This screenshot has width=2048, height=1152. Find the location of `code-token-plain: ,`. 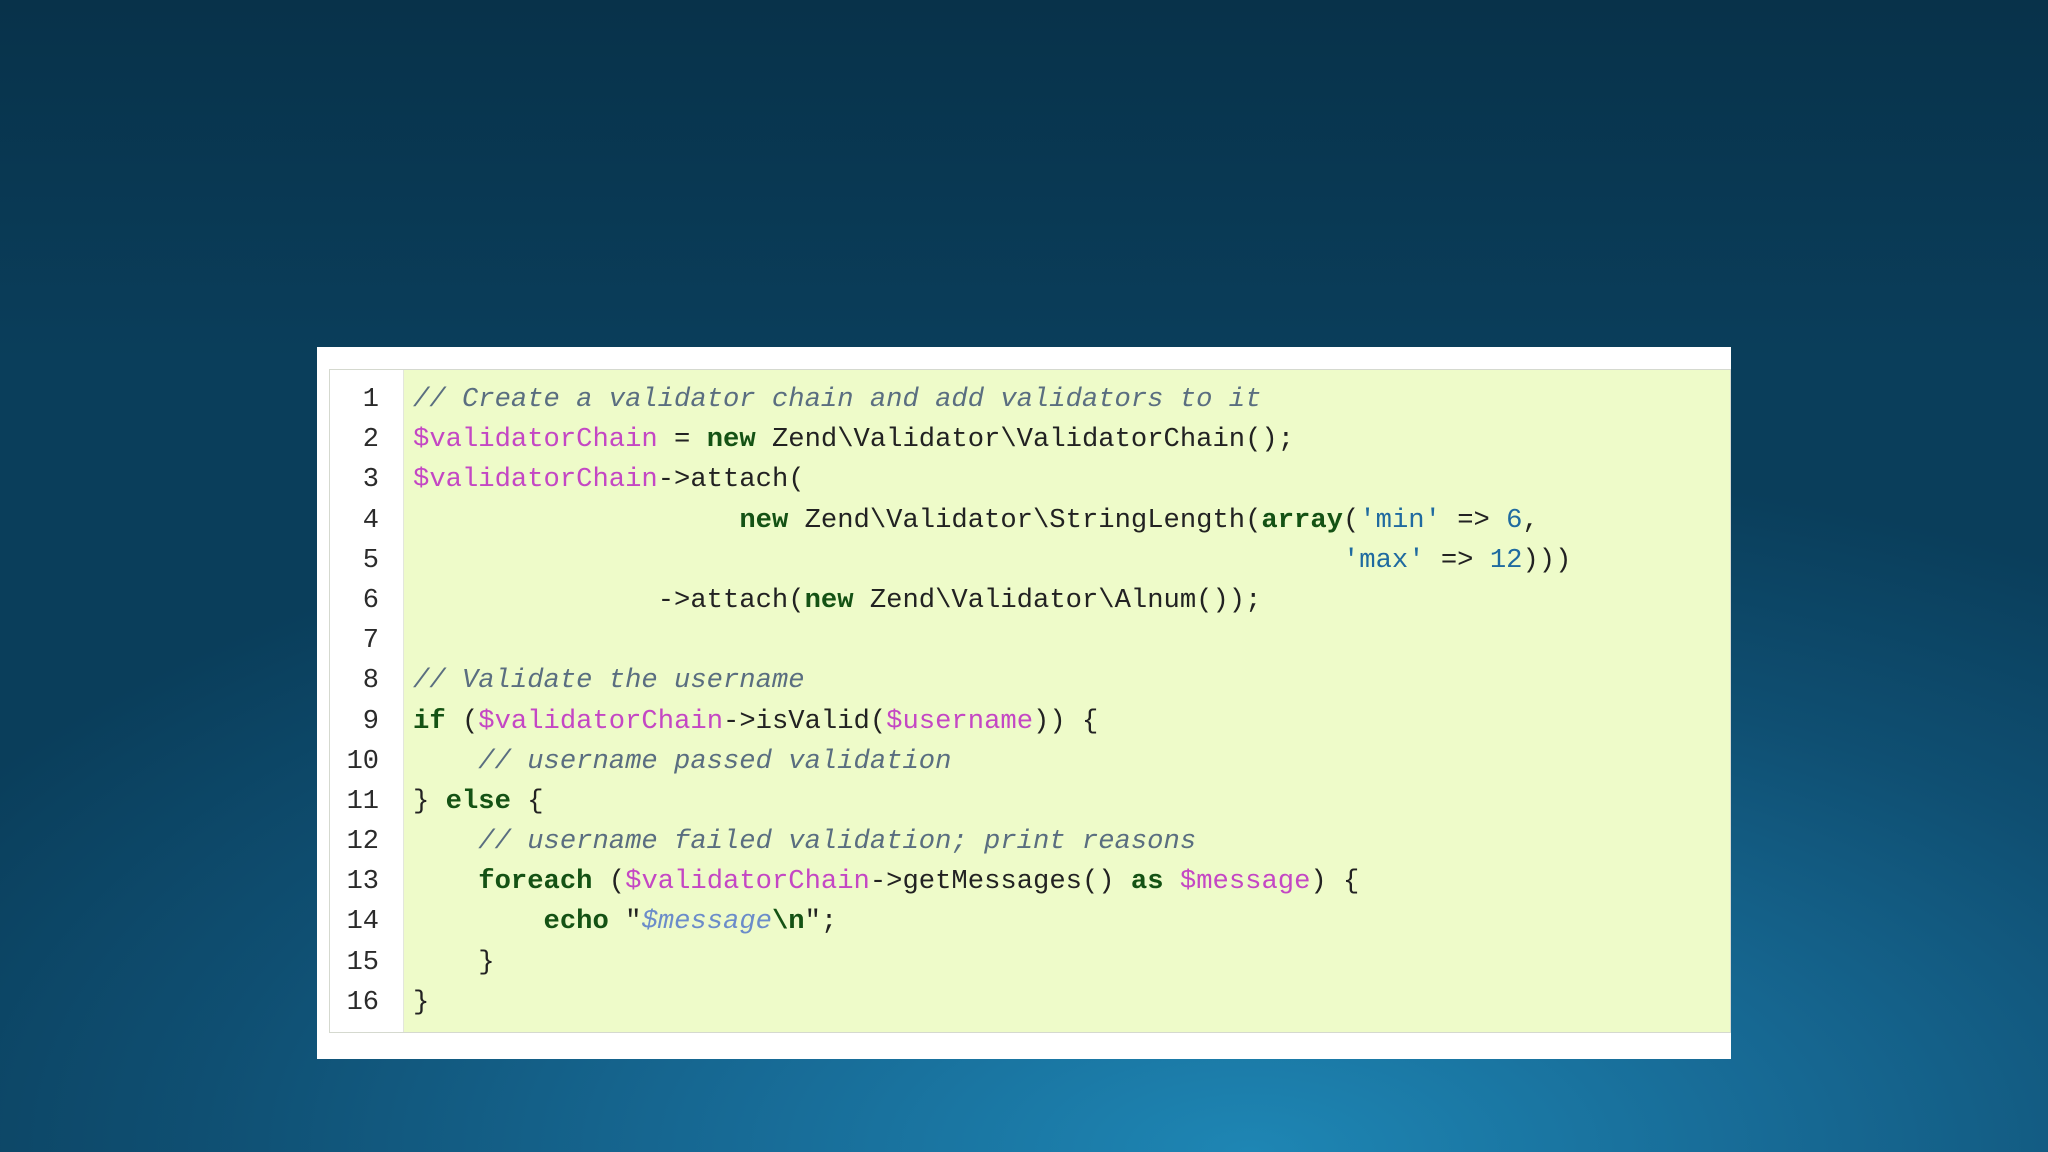

code-token-plain: , is located at coordinates (1530, 520).